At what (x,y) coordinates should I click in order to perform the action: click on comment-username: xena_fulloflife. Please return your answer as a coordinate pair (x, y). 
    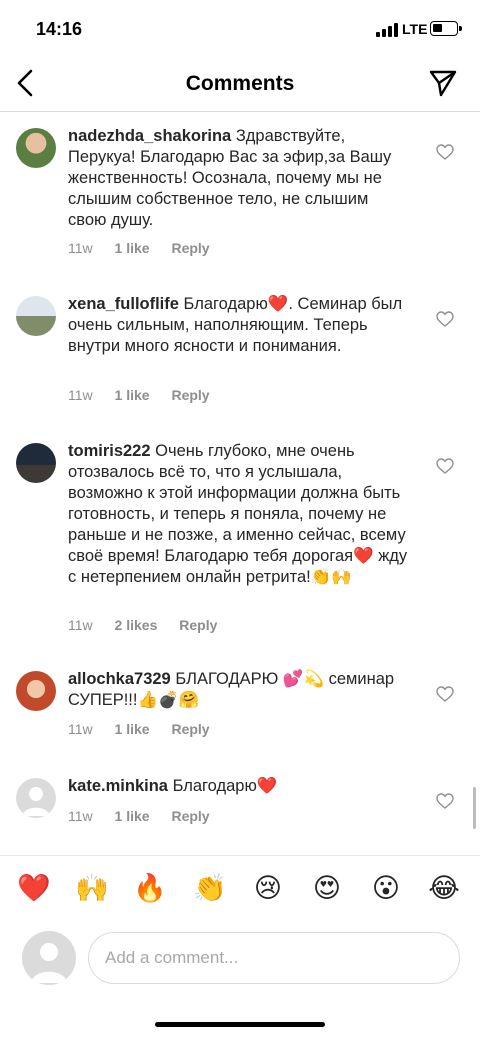
    Looking at the image, I should click on (123, 304).